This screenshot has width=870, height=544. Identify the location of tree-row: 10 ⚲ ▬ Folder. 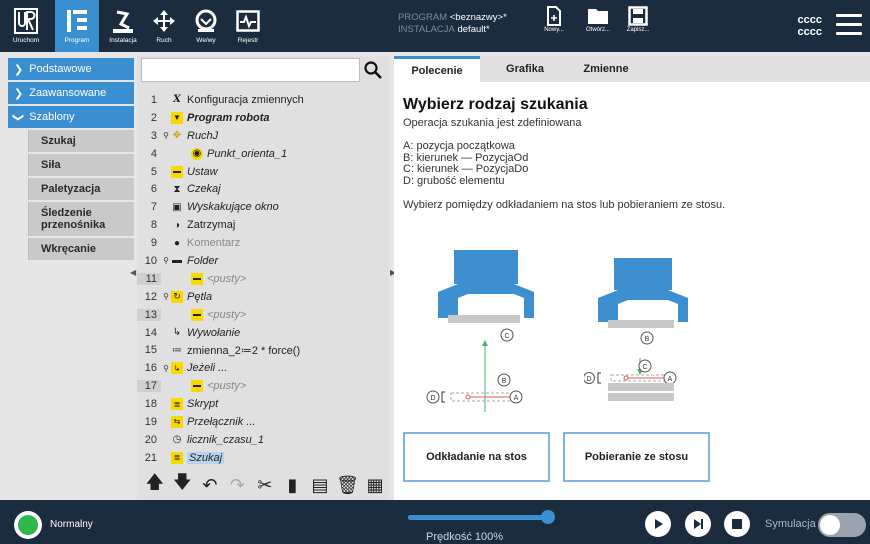
(263, 261).